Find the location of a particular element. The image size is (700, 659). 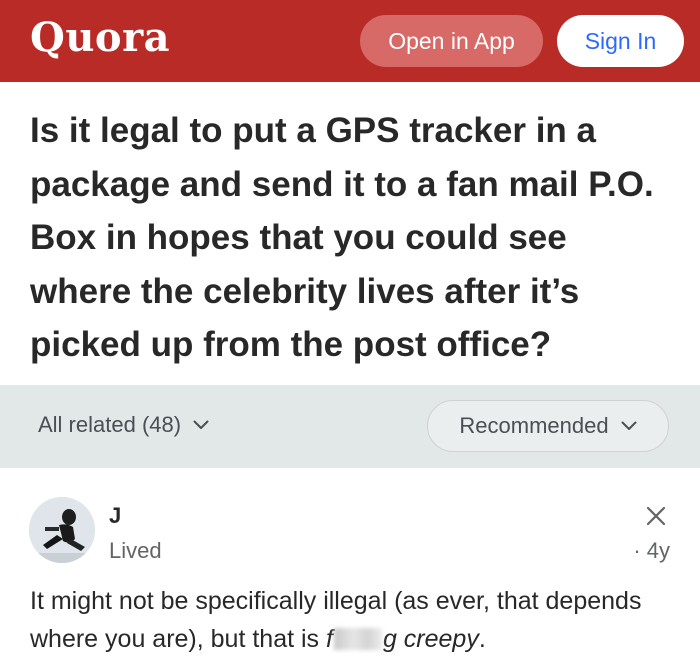

author-credential: Lived is located at coordinates (135, 550).